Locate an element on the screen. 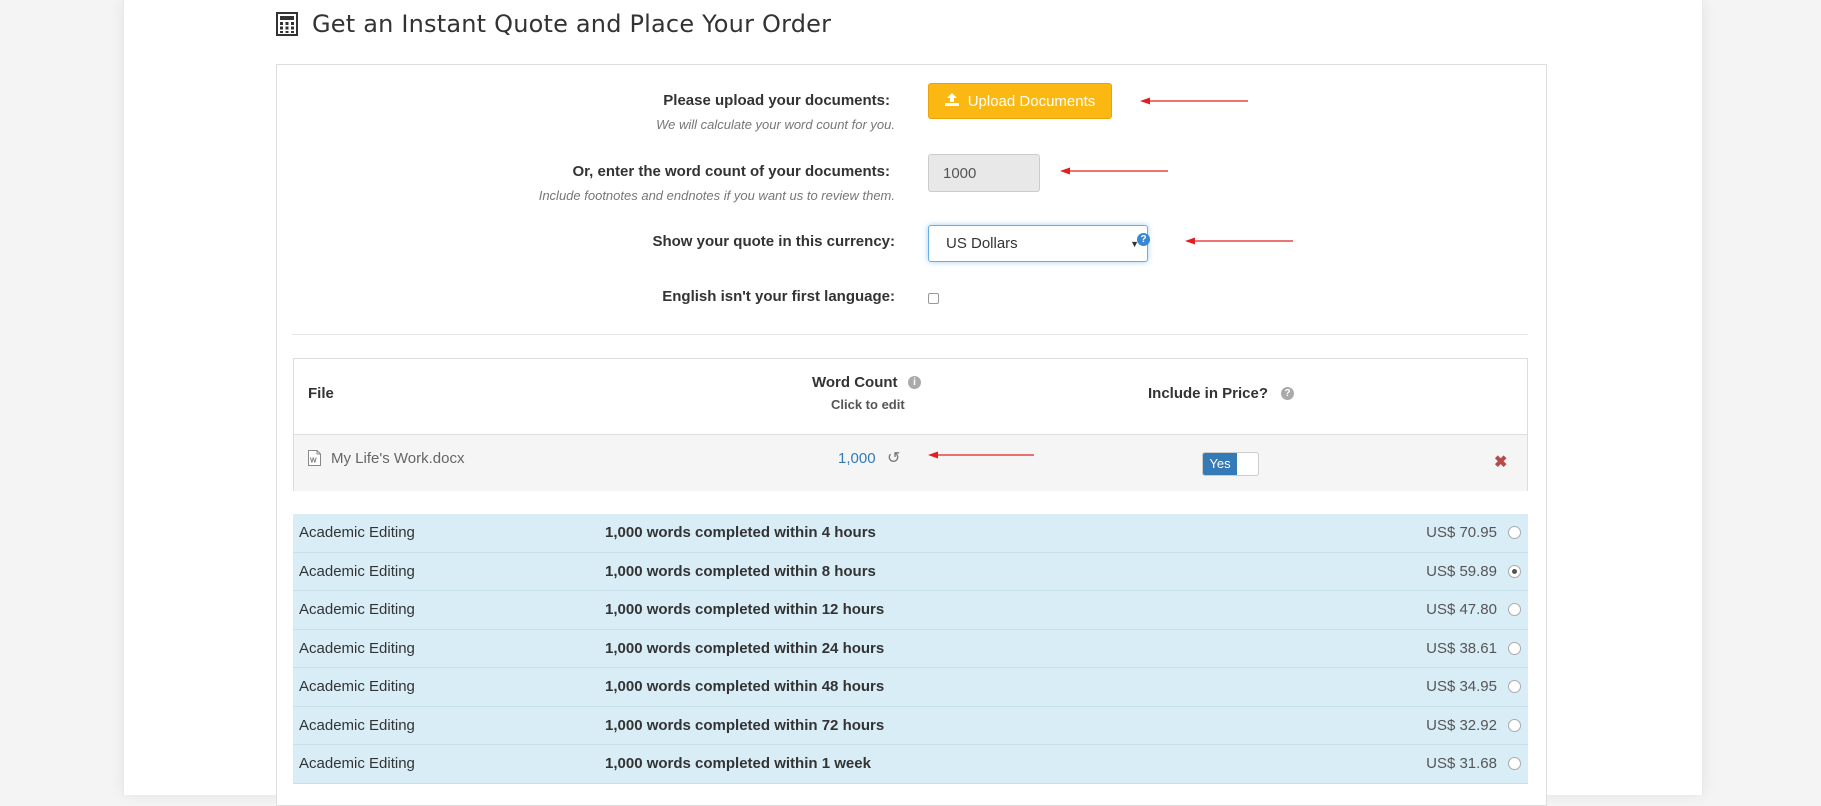 The image size is (1821, 806). currency-selected-value: US Dollars is located at coordinates (982, 243).